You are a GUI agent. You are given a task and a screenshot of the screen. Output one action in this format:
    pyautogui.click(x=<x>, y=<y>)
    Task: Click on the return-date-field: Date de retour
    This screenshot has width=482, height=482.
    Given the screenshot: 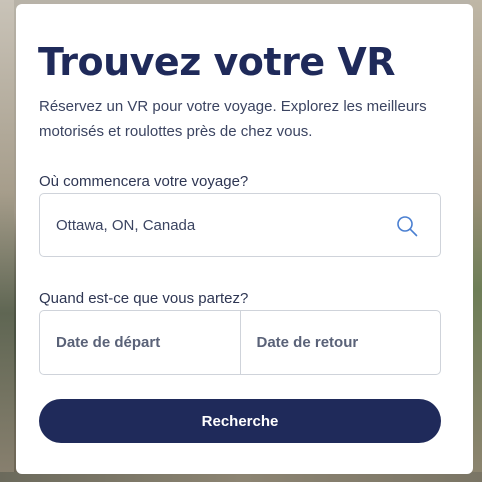 What is the action you would take?
    pyautogui.click(x=340, y=342)
    